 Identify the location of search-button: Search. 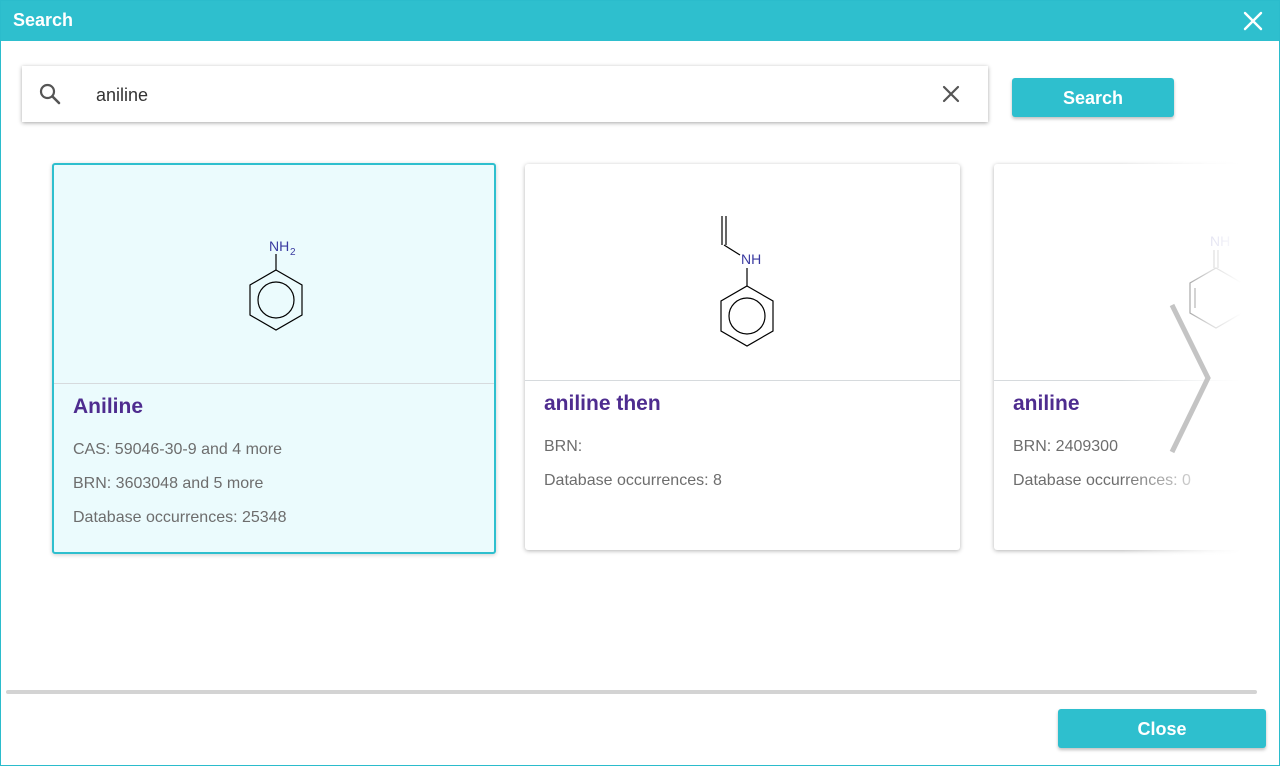
(1093, 97).